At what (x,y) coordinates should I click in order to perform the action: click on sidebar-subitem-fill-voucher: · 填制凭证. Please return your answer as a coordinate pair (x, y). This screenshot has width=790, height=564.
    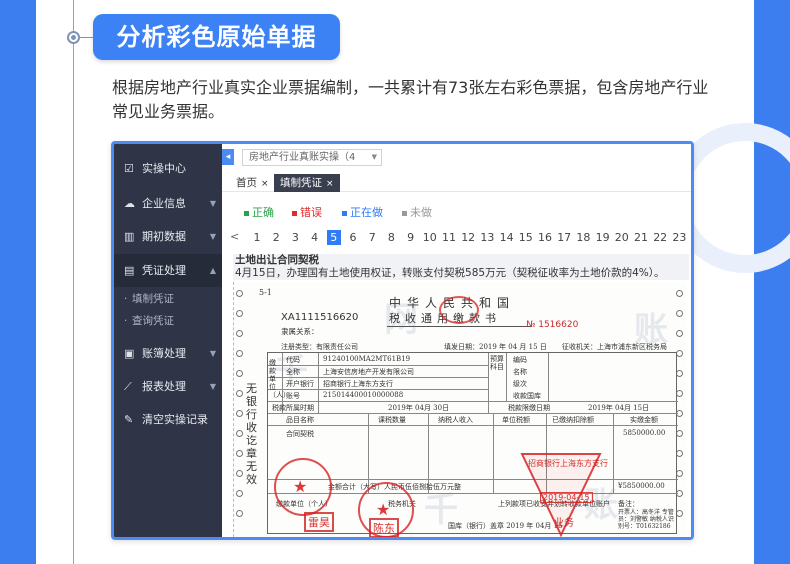
    Looking at the image, I should click on (168, 299).